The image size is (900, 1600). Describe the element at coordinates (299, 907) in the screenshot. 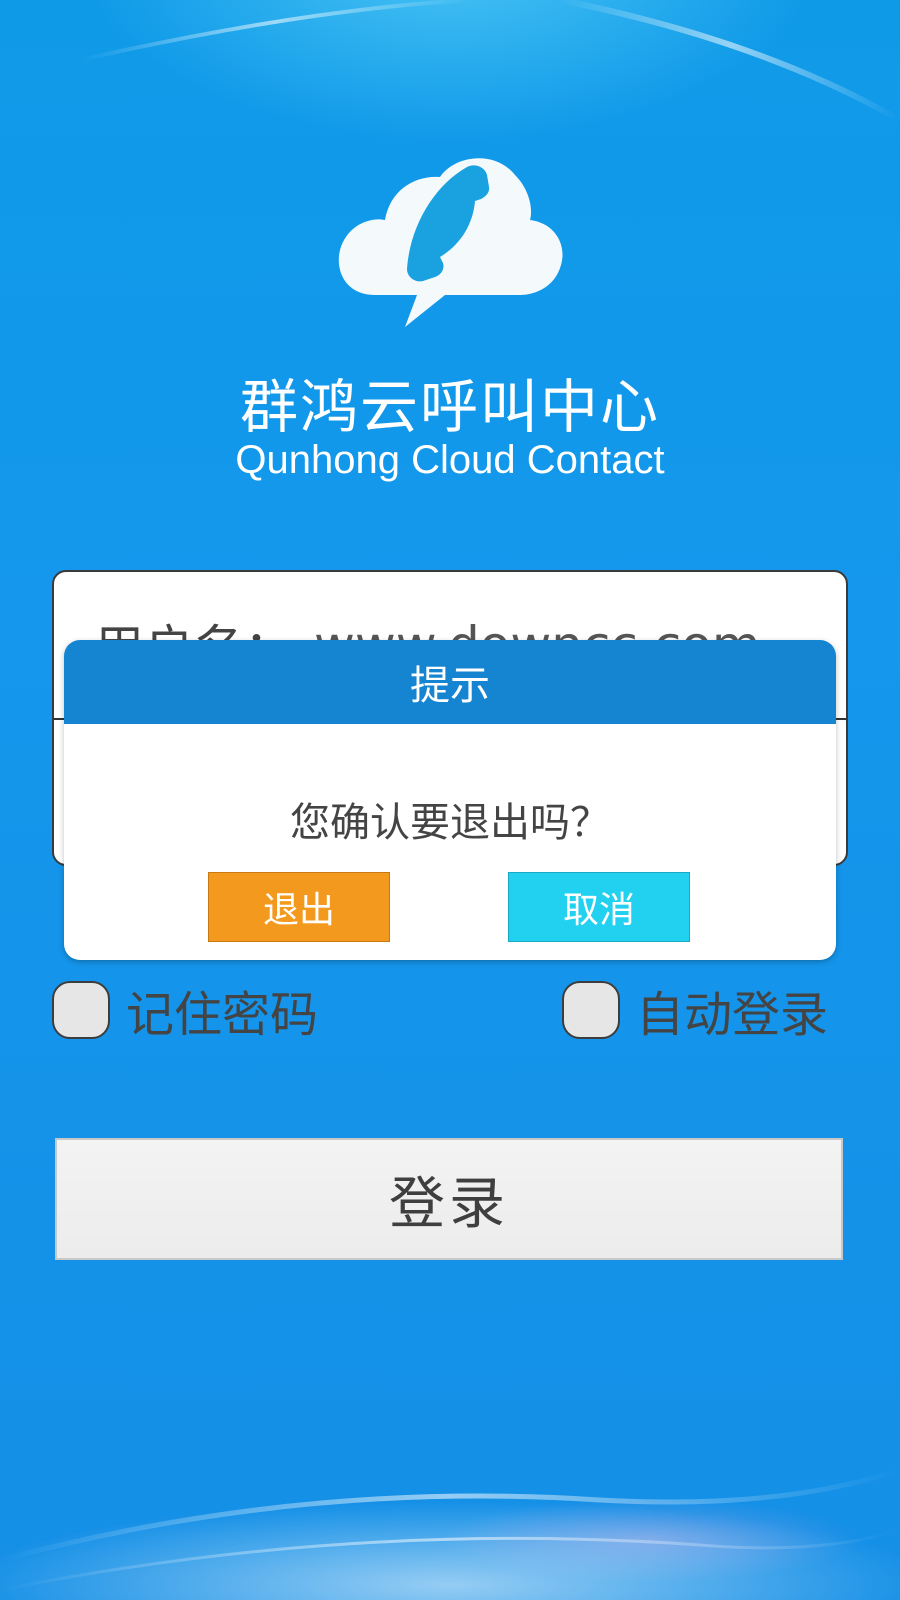

I see `exit-button: 退出` at that location.